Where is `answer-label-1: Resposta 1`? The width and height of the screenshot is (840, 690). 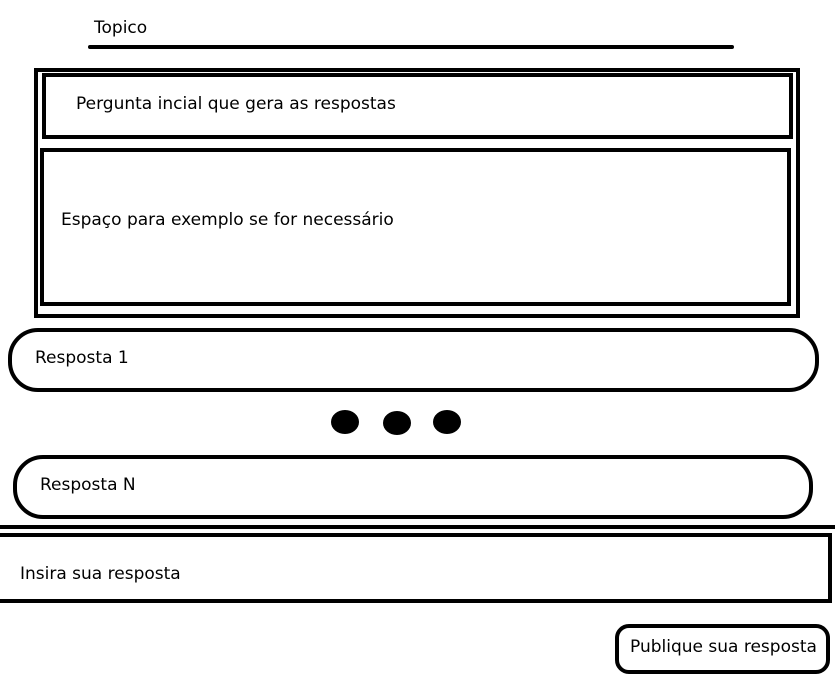
answer-label-1: Resposta 1 is located at coordinates (82, 358).